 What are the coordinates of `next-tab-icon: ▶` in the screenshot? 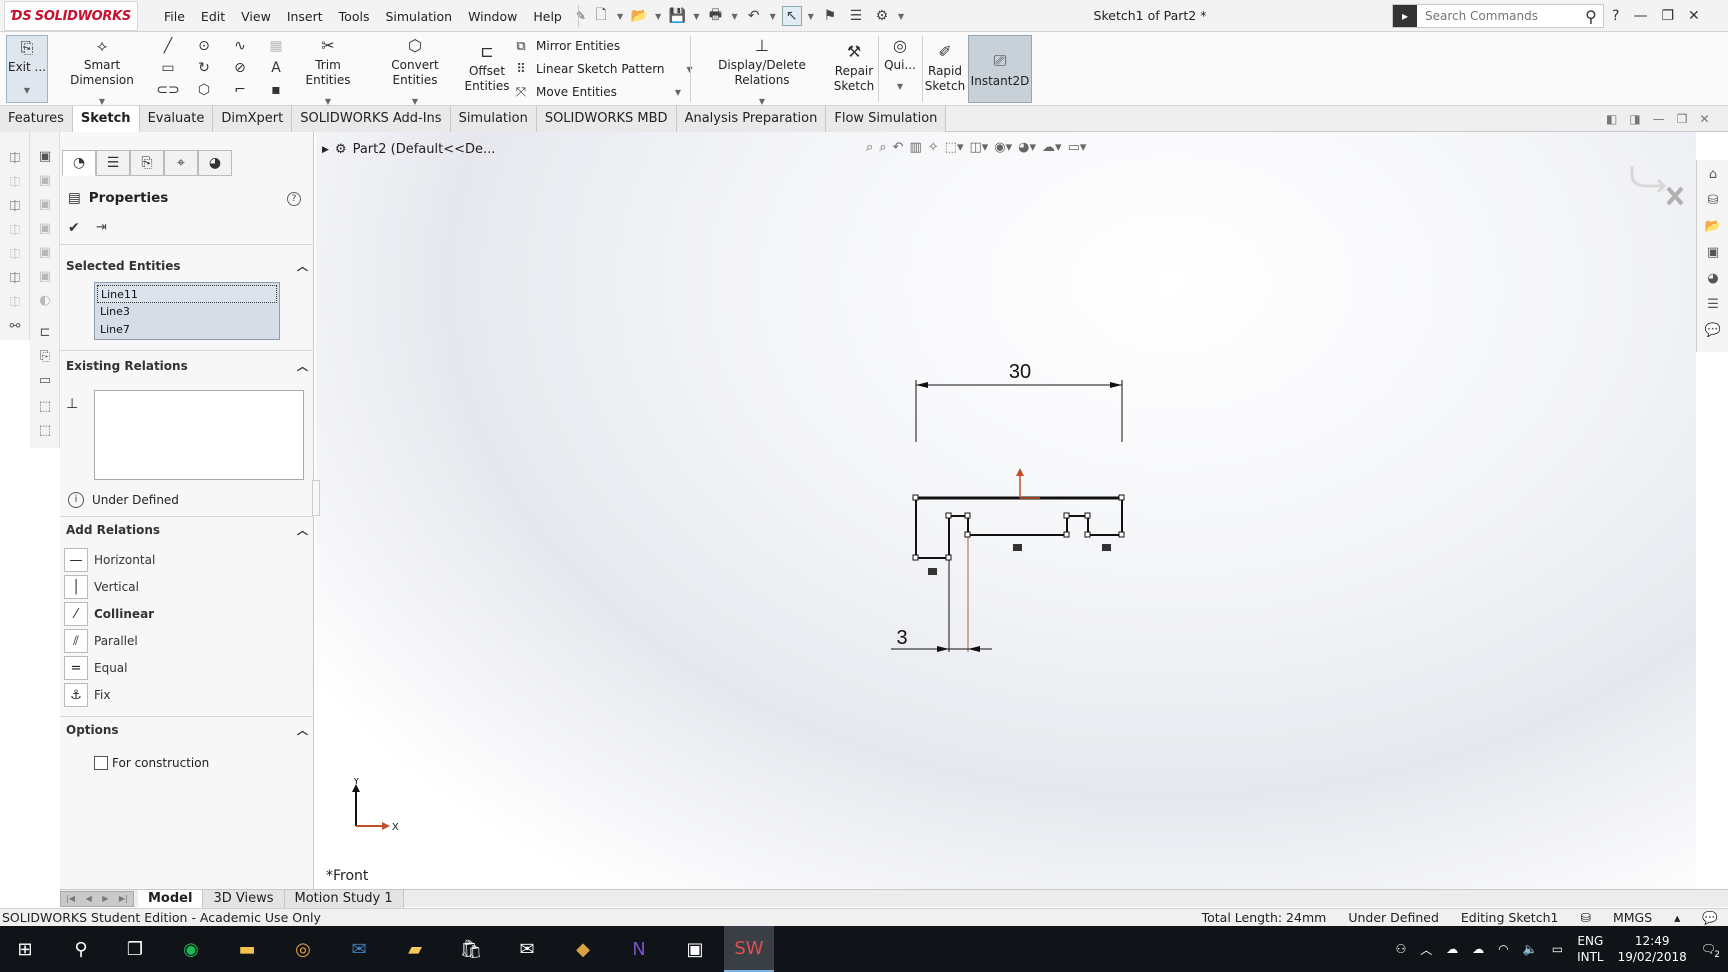 It's located at (105, 899).